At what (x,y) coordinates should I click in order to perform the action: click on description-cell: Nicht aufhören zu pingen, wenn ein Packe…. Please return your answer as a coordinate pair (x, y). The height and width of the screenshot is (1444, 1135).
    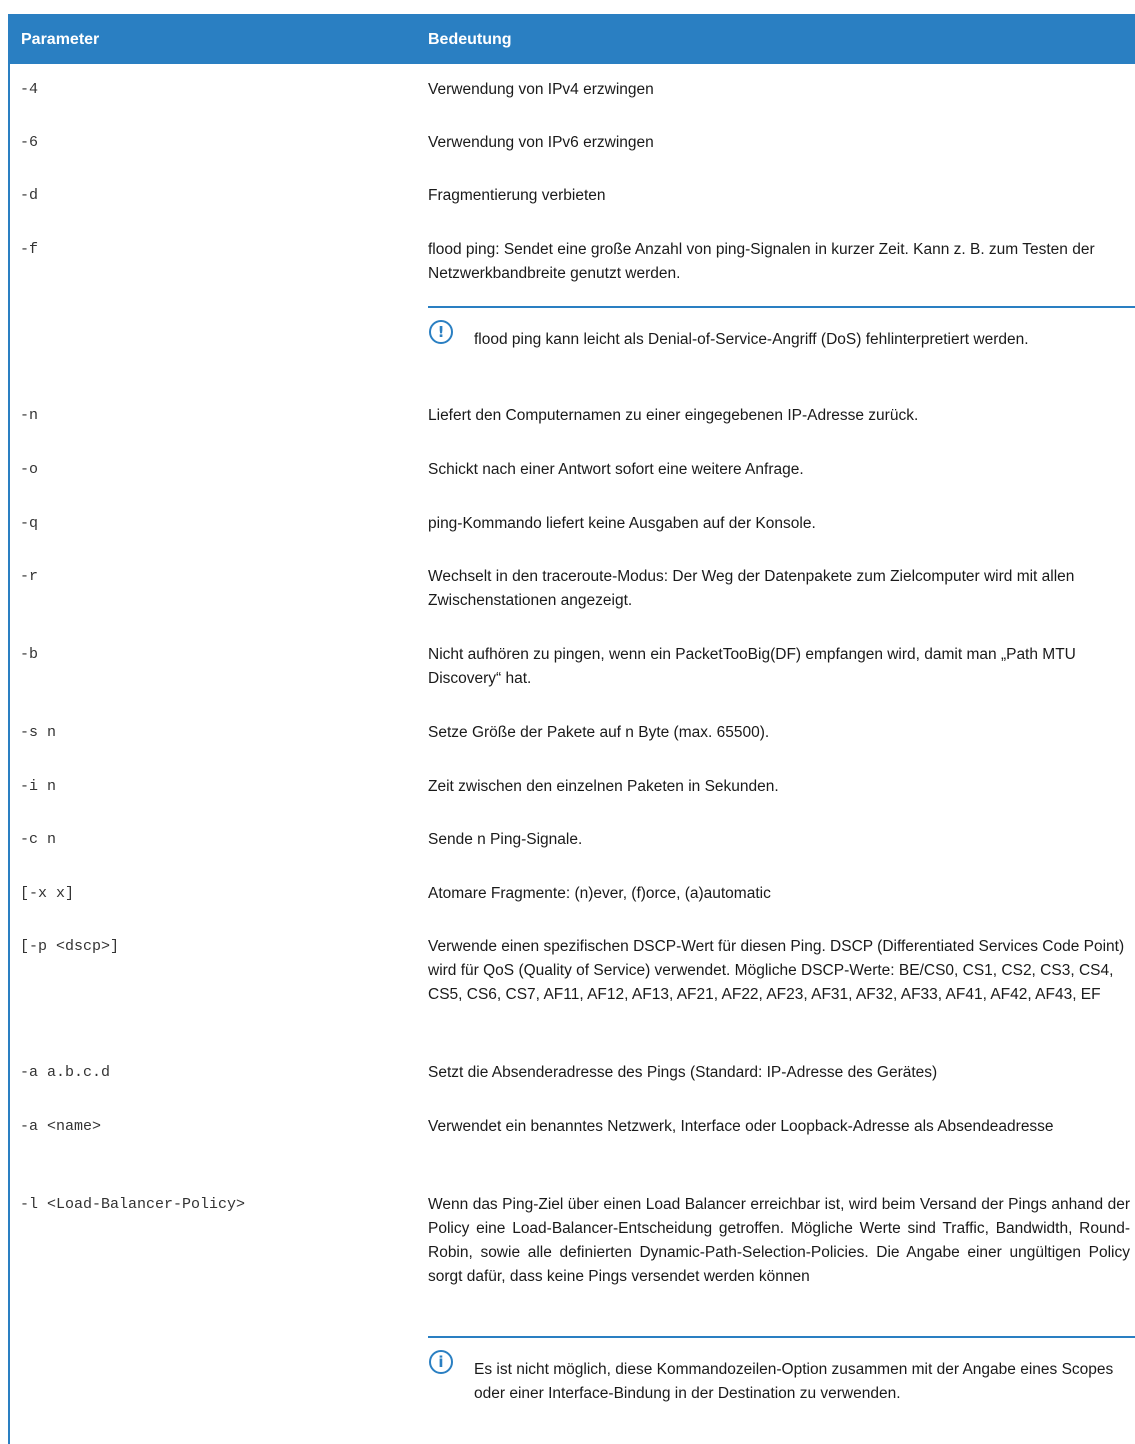
    Looking at the image, I should click on (752, 666).